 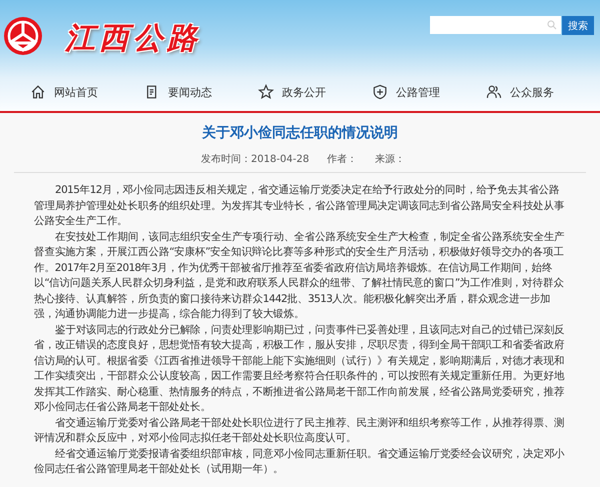 What do you see at coordinates (133, 39) in the screenshot?
I see `logo-text: 江西公路` at bounding box center [133, 39].